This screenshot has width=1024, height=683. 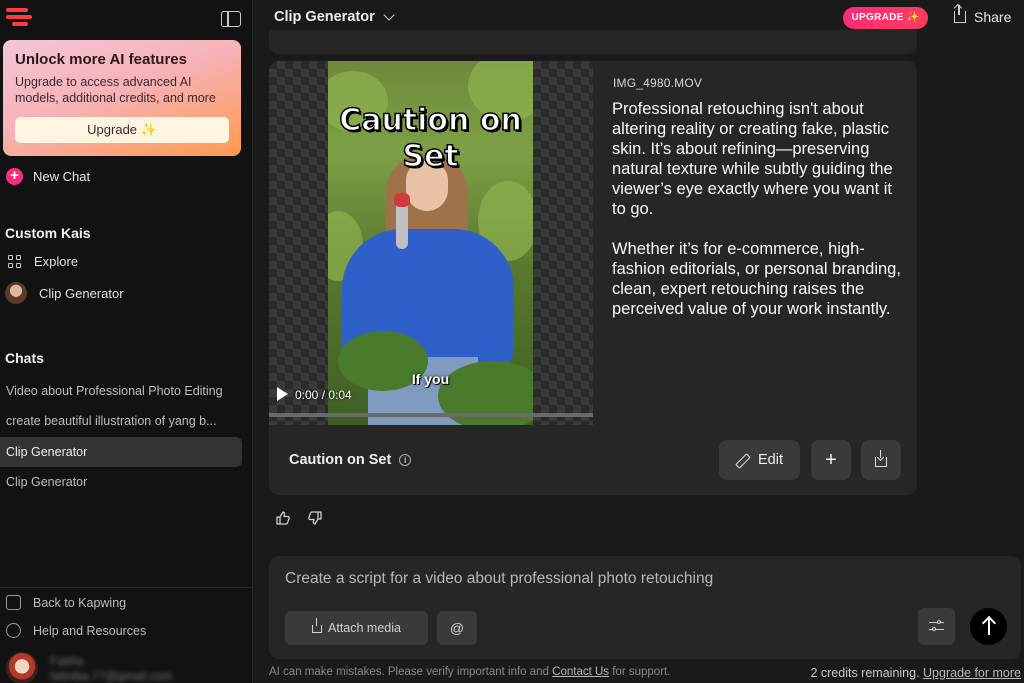 What do you see at coordinates (282, 394) in the screenshot?
I see `play-icon` at bounding box center [282, 394].